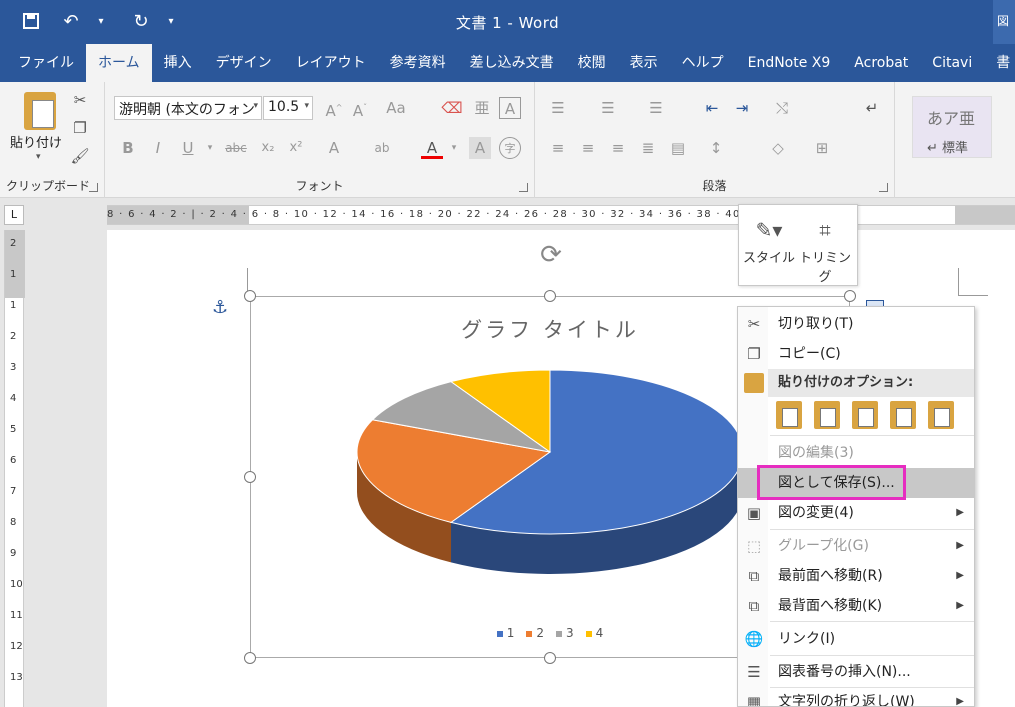 This screenshot has width=1015, height=707. What do you see at coordinates (13, 367) in the screenshot?
I see `ruler-number: 3` at bounding box center [13, 367].